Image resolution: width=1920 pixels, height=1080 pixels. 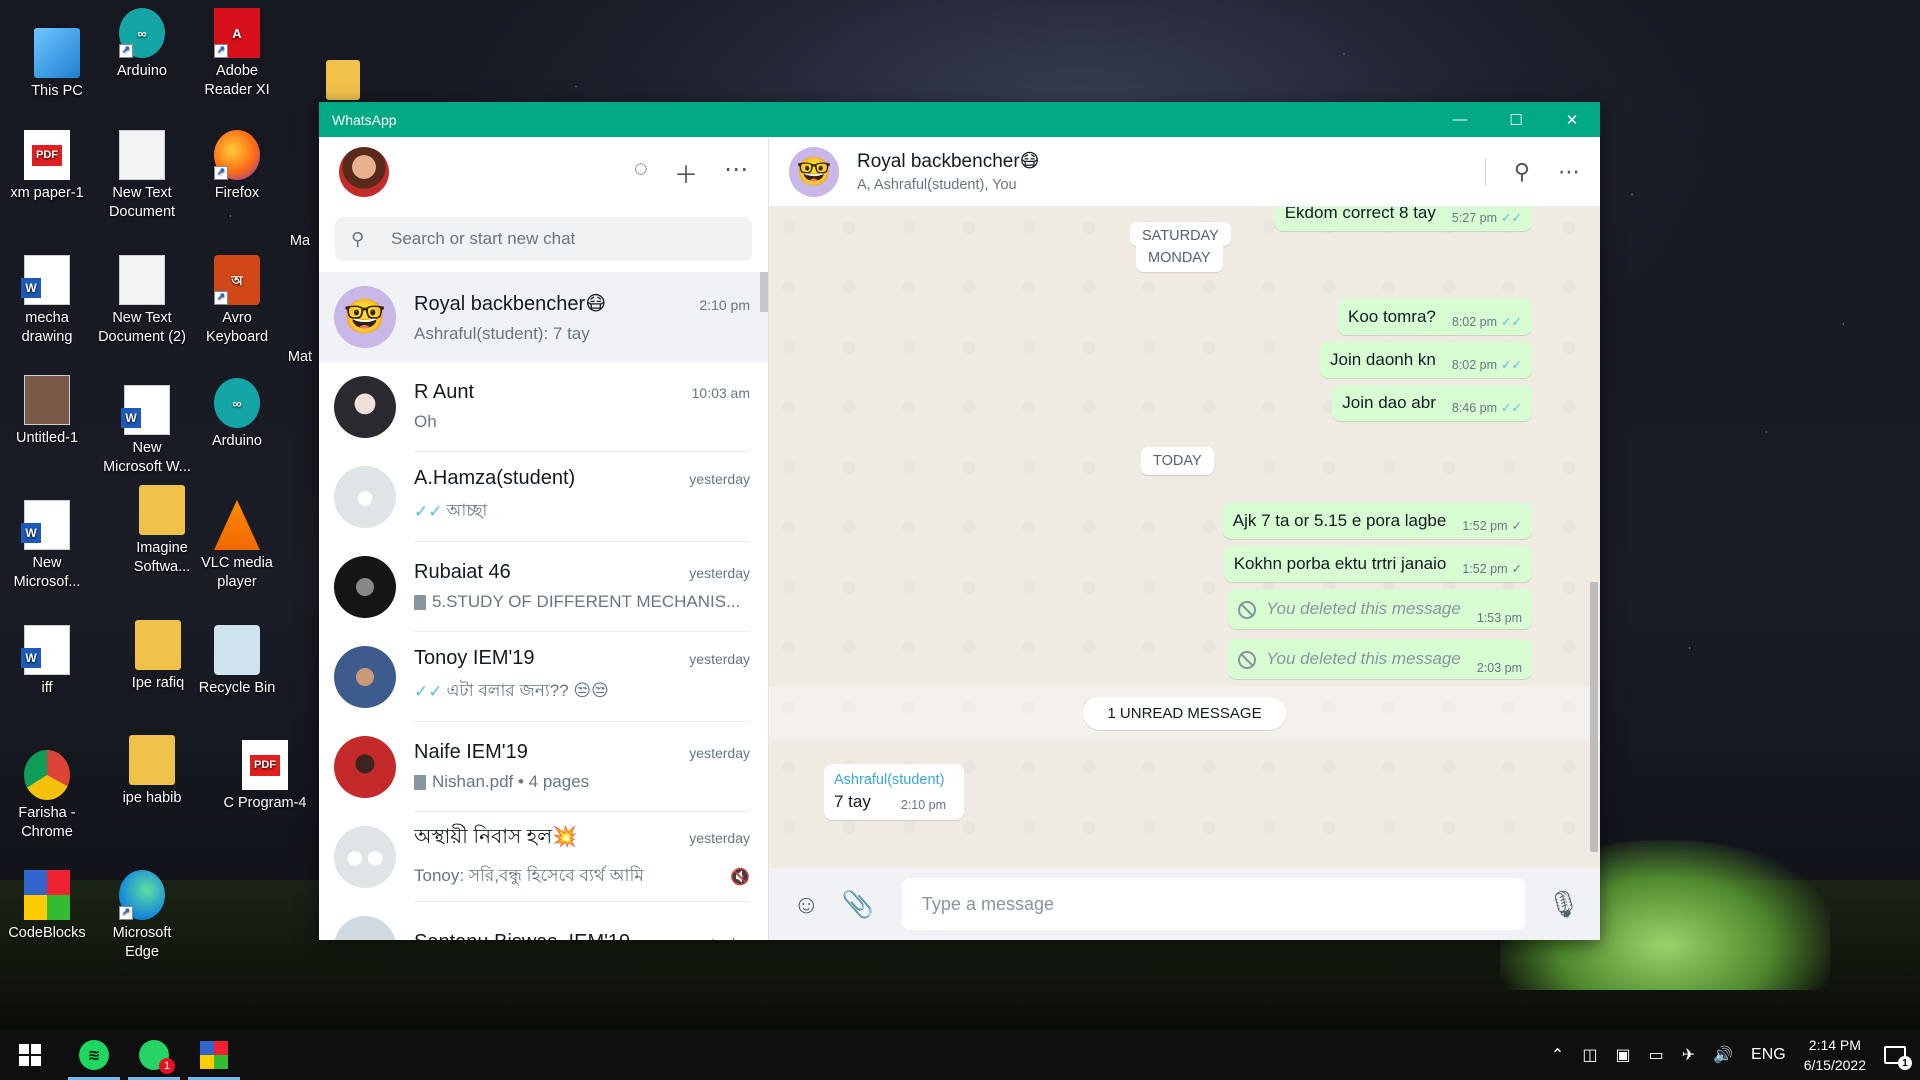 What do you see at coordinates (157, 1057) in the screenshot?
I see `whatsapp-icon: 1` at bounding box center [157, 1057].